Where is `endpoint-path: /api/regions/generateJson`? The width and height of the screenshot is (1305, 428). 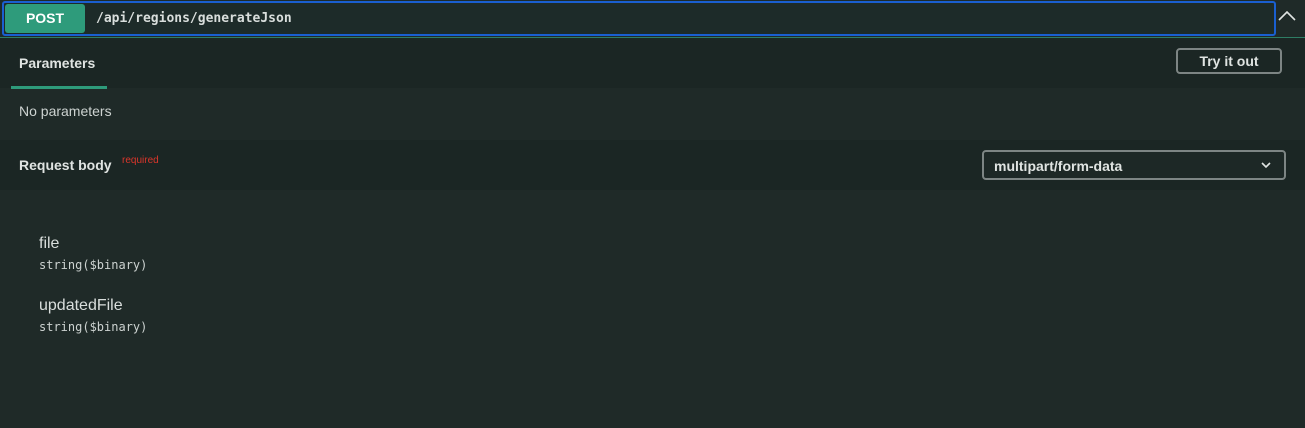 endpoint-path: /api/regions/generateJson is located at coordinates (194, 18).